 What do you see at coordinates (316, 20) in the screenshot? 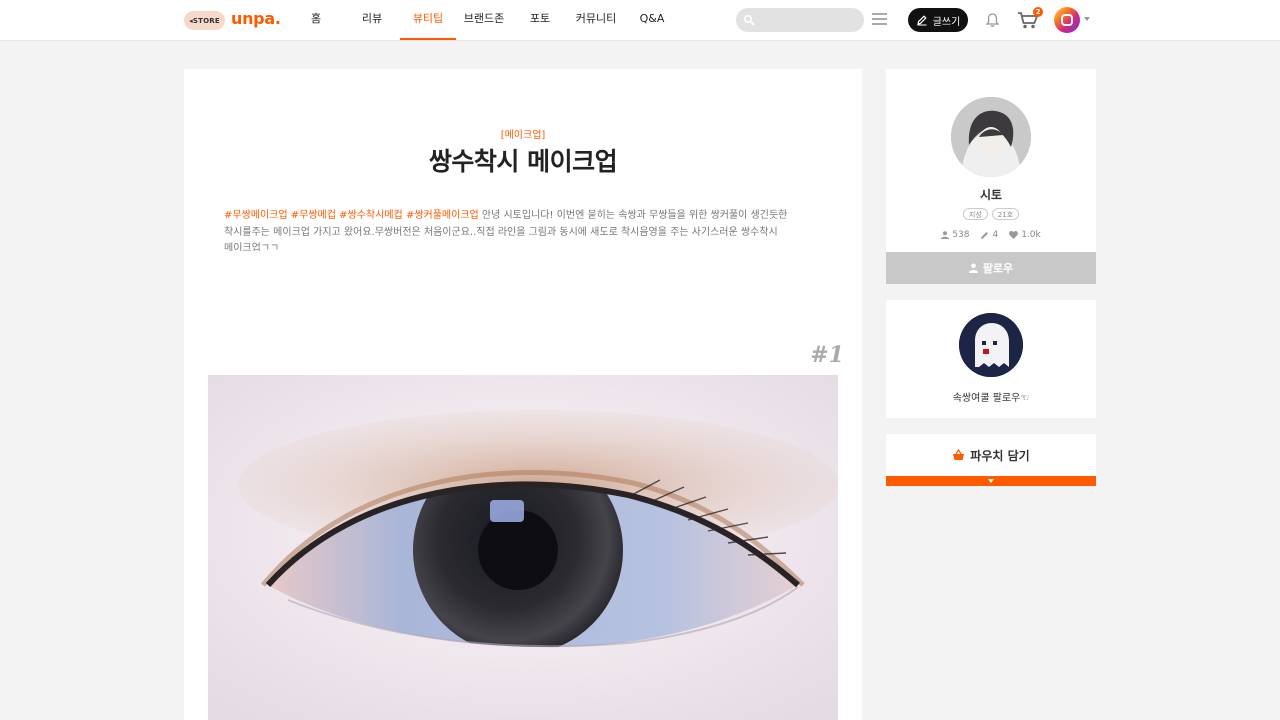
I see `nav-home: 홈` at bounding box center [316, 20].